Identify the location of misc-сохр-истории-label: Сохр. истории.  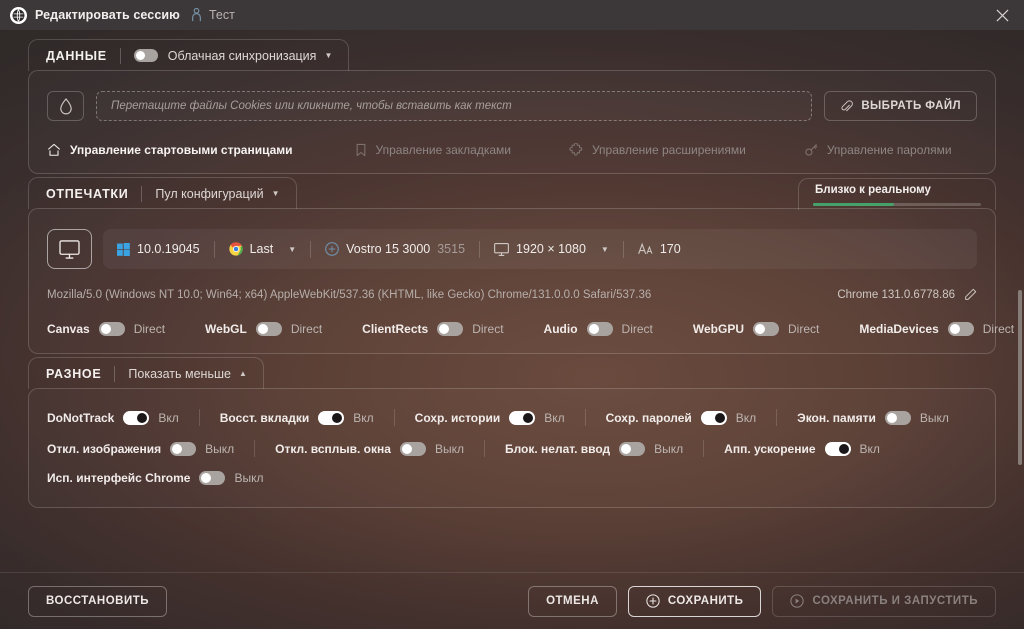
(457, 417).